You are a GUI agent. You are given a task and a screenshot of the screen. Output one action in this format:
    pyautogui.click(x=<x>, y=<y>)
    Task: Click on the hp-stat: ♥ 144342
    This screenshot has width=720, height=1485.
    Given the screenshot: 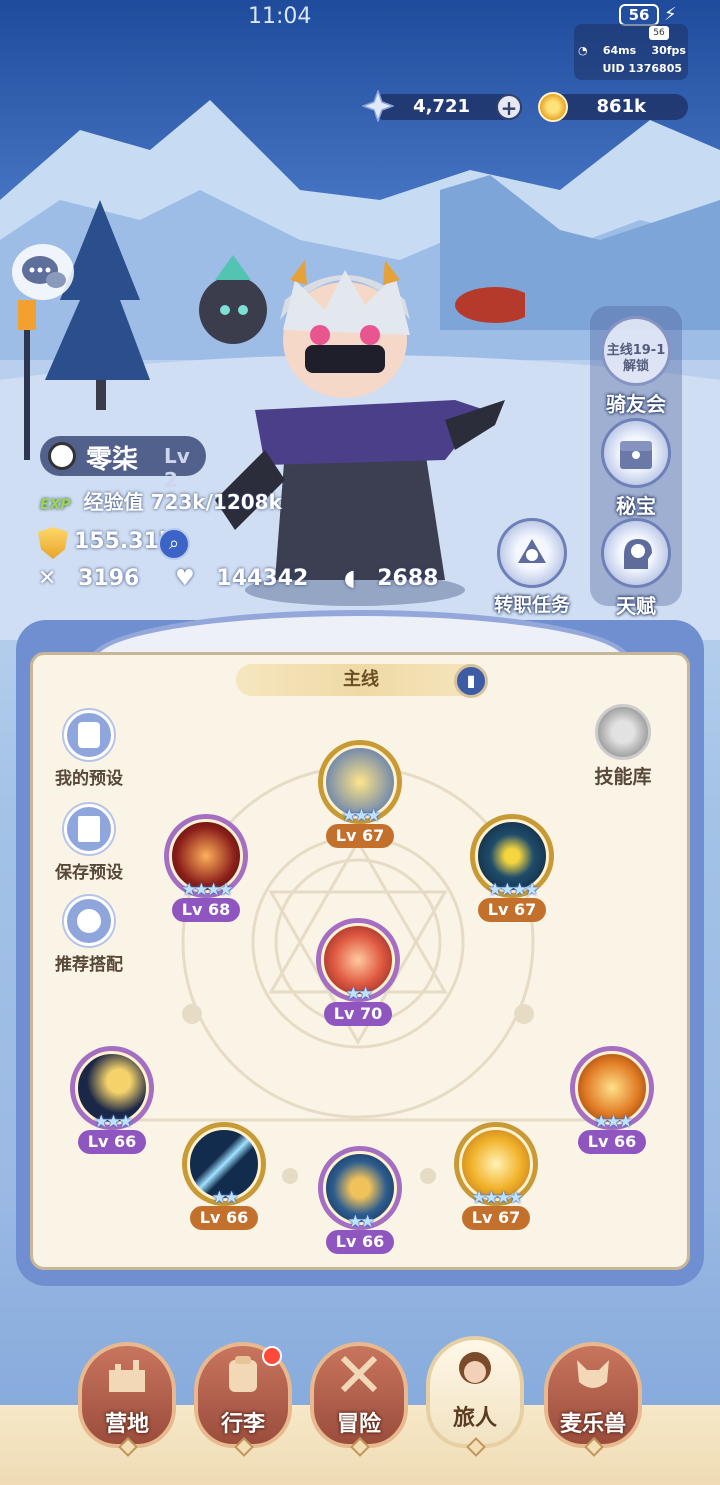 What is the action you would take?
    pyautogui.click(x=248, y=578)
    